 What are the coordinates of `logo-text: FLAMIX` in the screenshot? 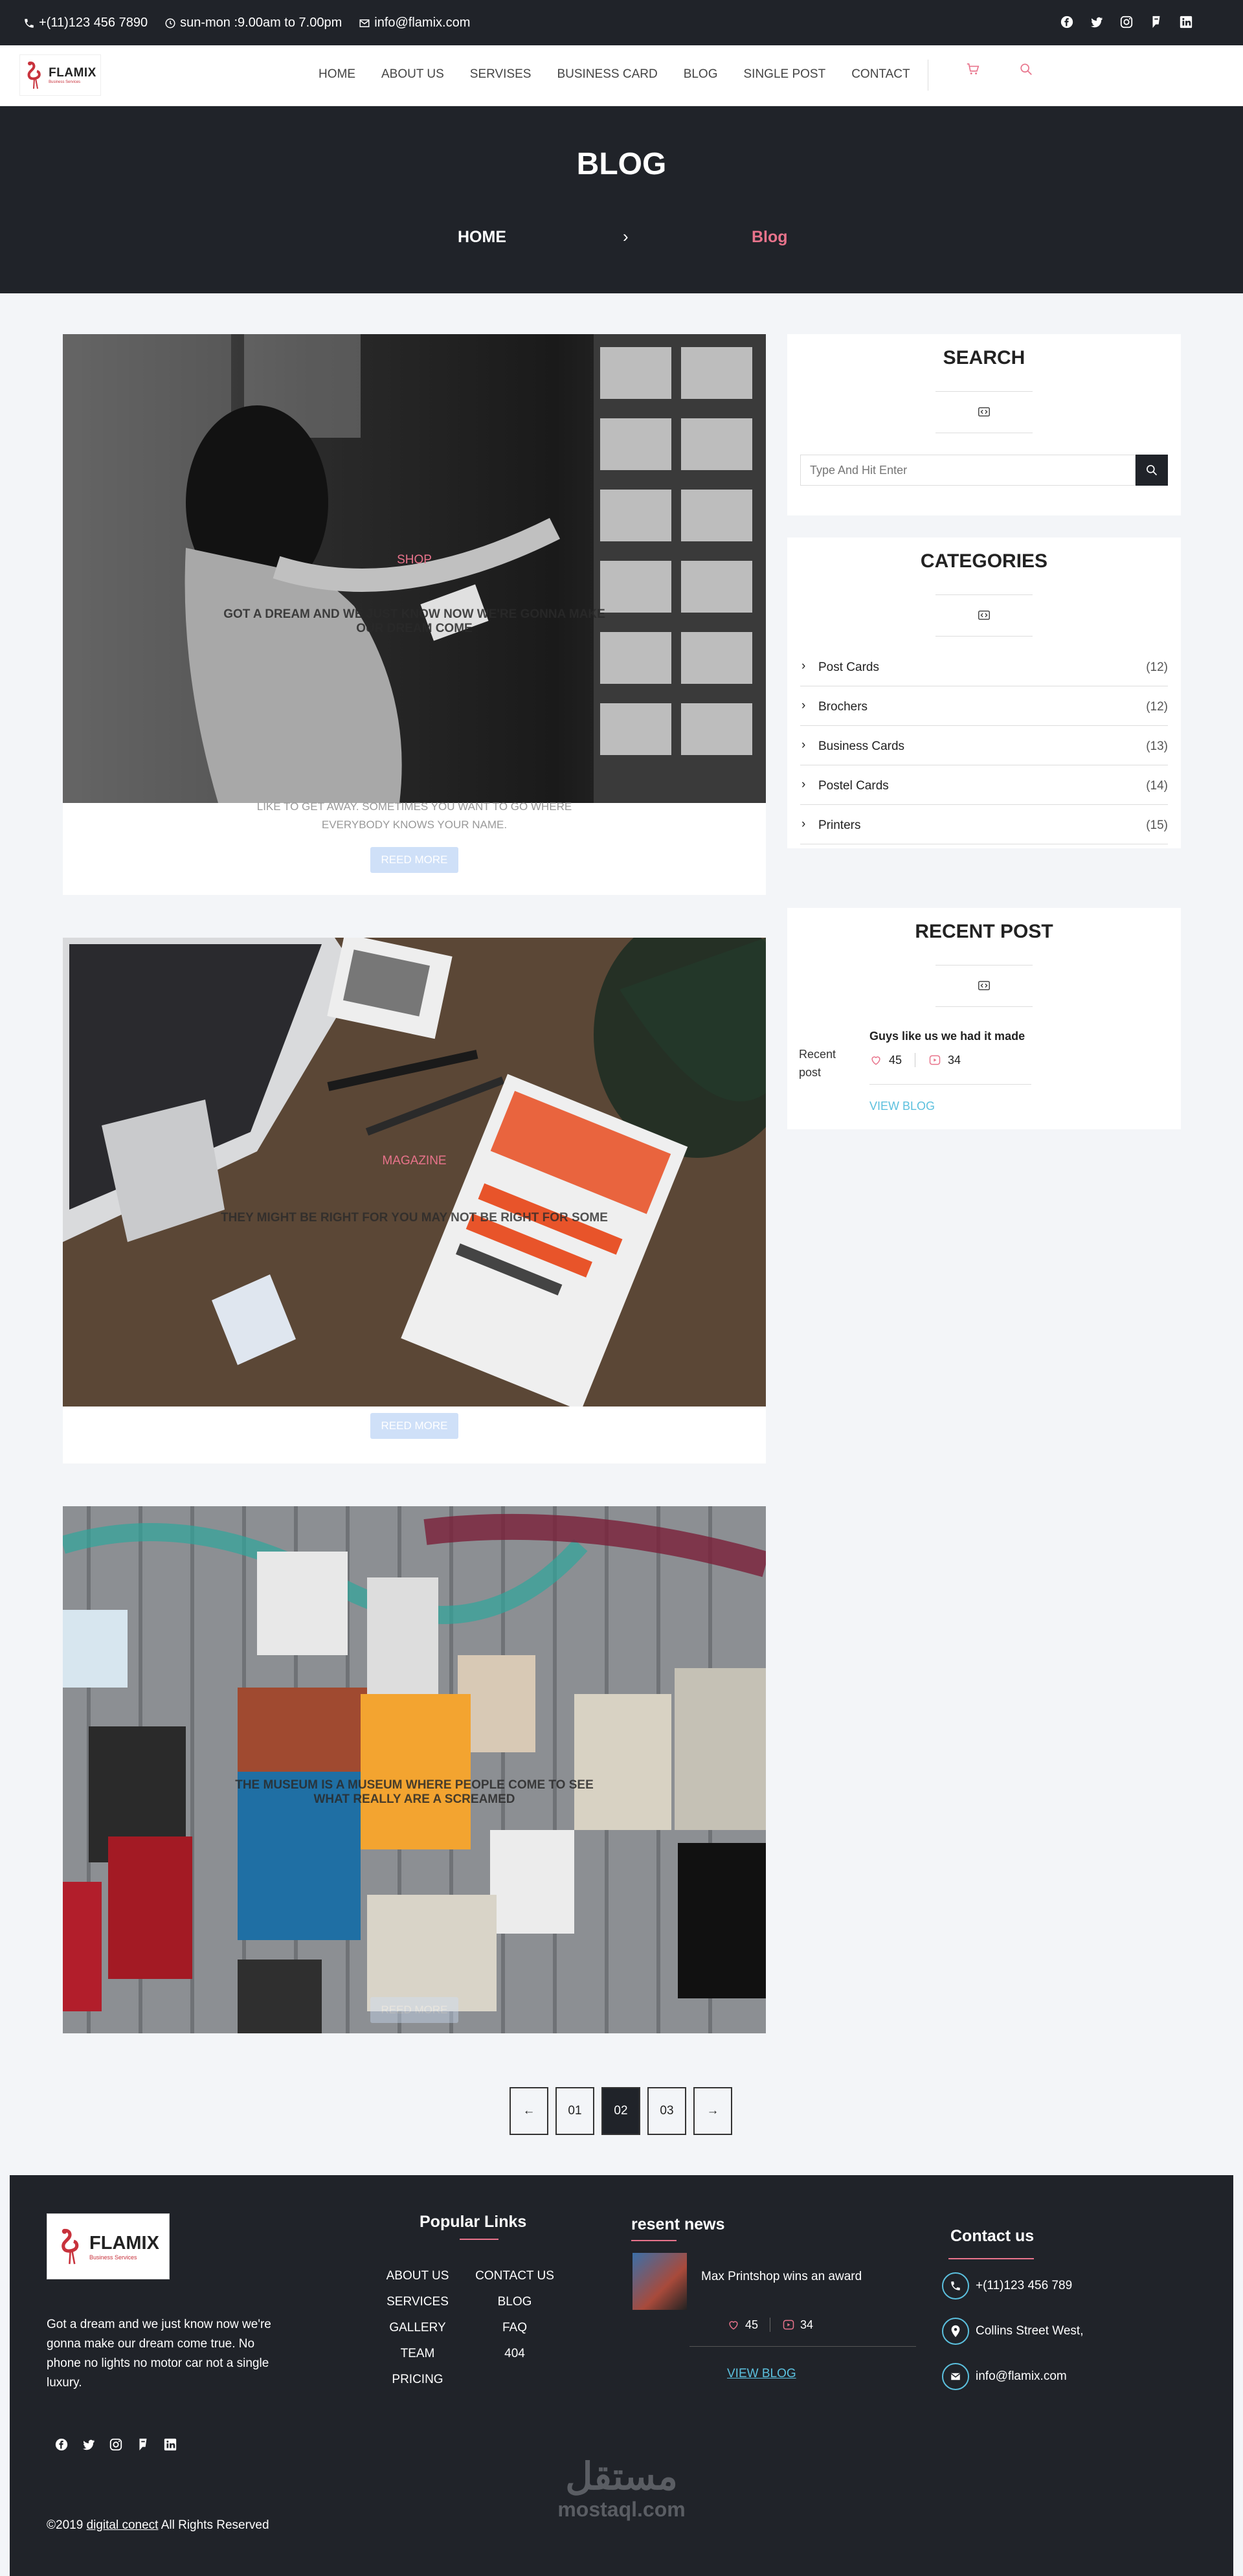 It's located at (72, 73).